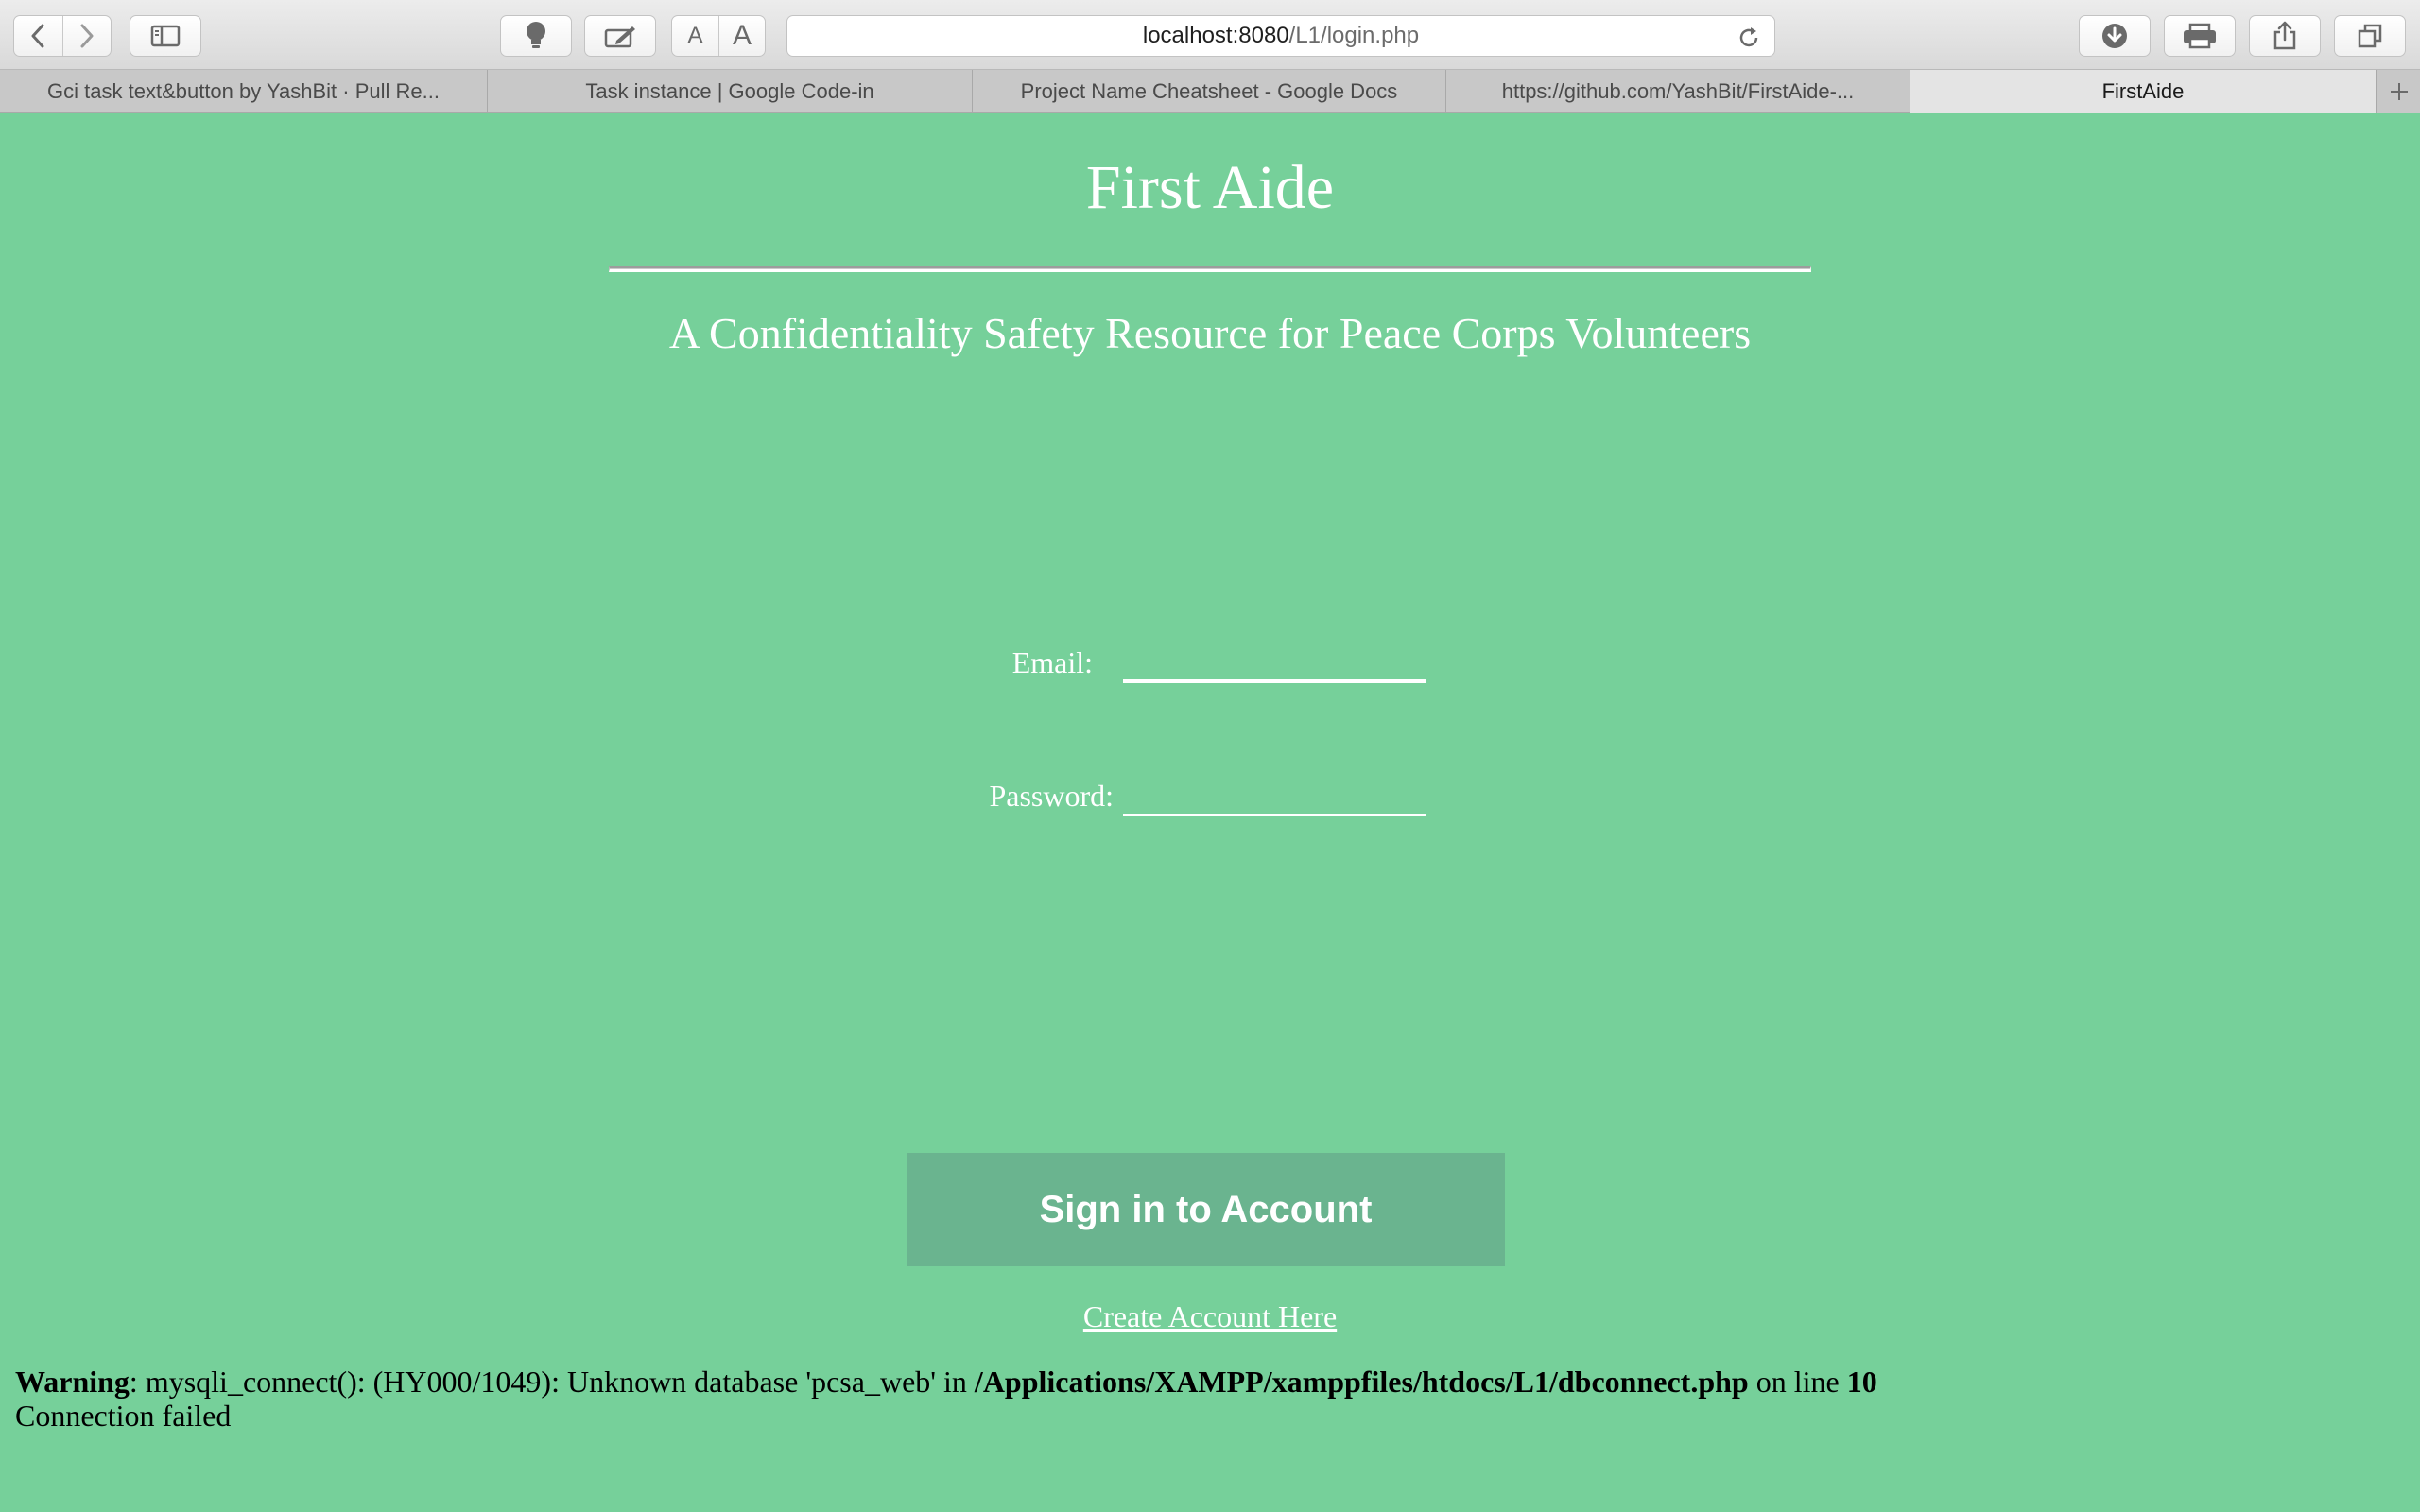 The image size is (2420, 1512). I want to click on decrease-font-button: A, so click(695, 36).